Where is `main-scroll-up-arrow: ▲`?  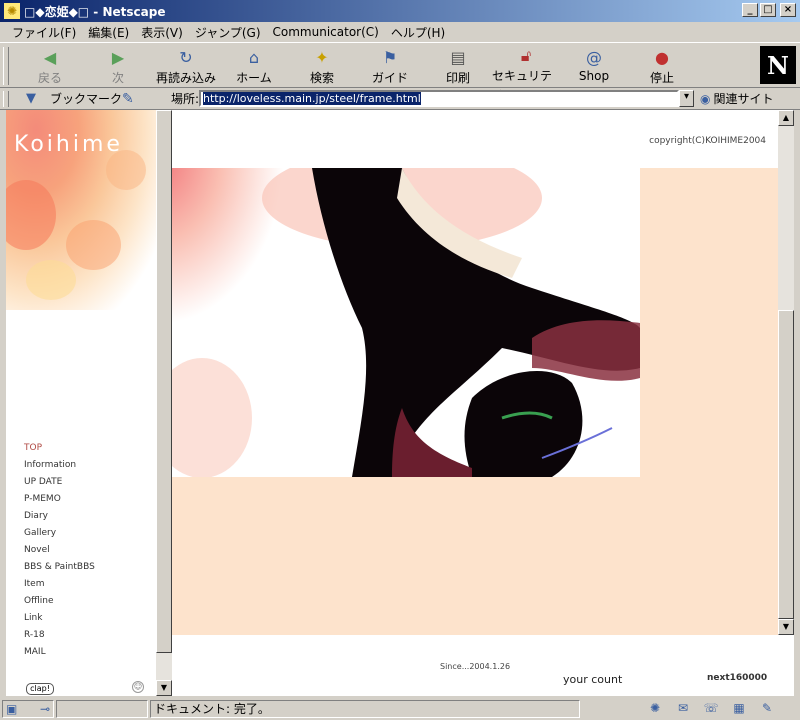 main-scroll-up-arrow: ▲ is located at coordinates (786, 118).